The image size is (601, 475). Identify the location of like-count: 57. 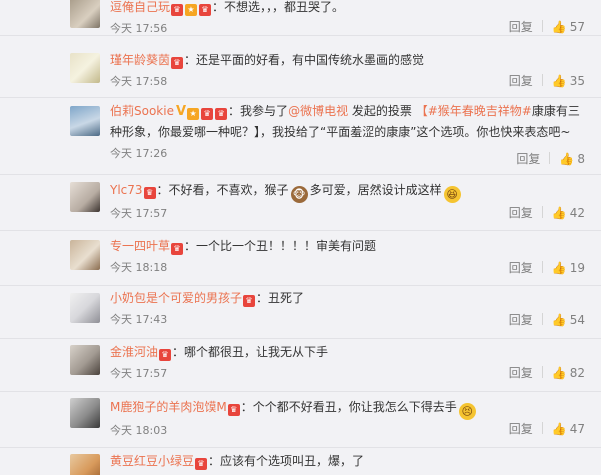
(577, 27).